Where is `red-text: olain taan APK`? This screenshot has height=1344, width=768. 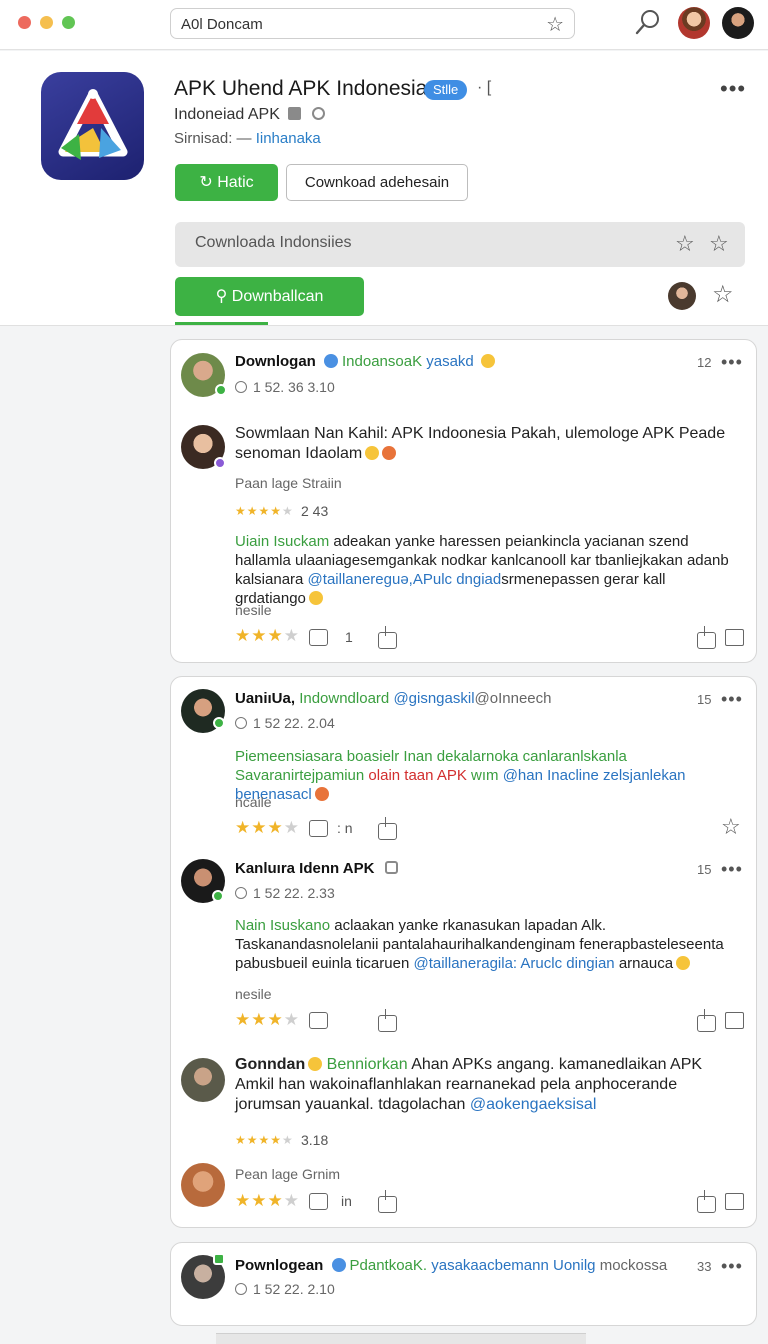
red-text: olain taan APK is located at coordinates (417, 775).